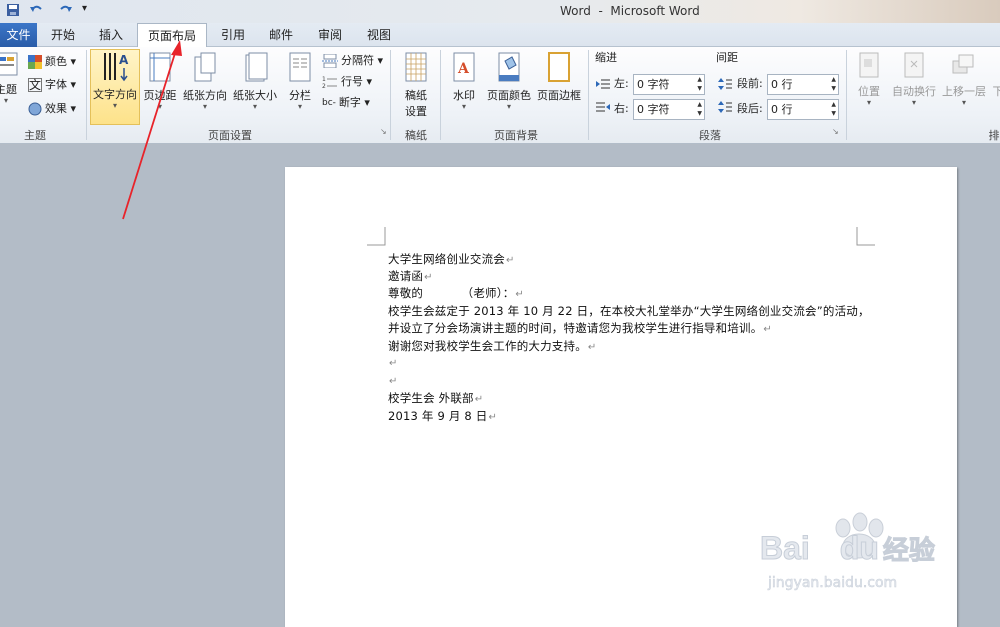 This screenshot has width=1000, height=627. What do you see at coordinates (172, 35) in the screenshot?
I see `tab-page-layout: 页面布局` at bounding box center [172, 35].